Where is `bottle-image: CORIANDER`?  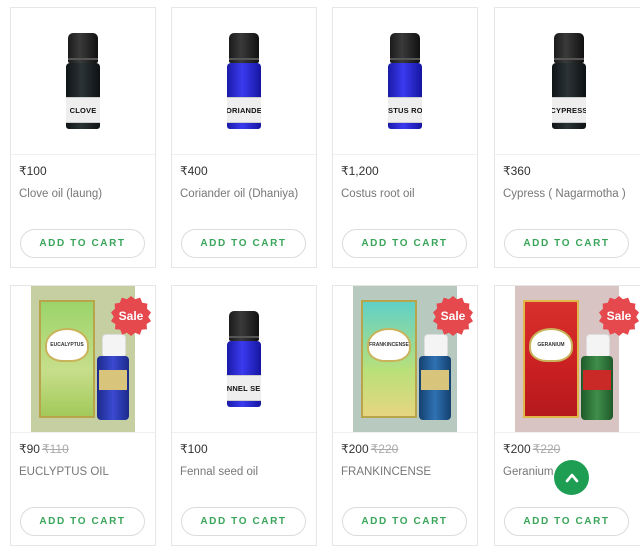 bottle-image: CORIANDER is located at coordinates (244, 81).